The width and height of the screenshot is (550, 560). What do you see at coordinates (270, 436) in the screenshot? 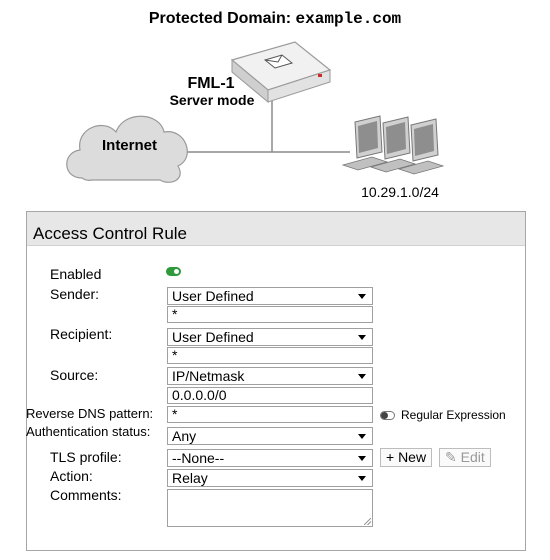
I see `auth-status-select: Any` at bounding box center [270, 436].